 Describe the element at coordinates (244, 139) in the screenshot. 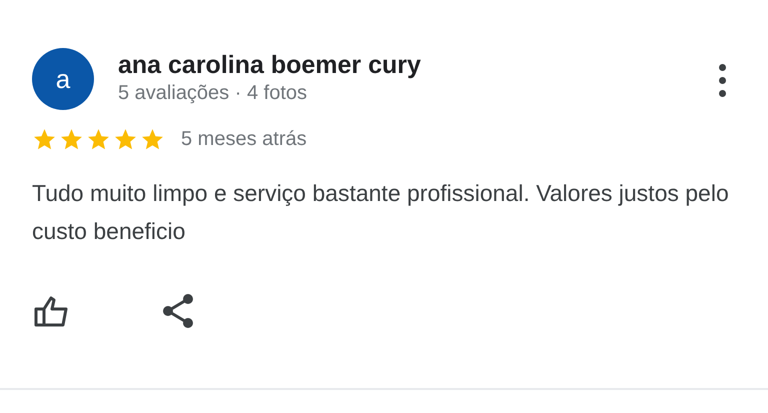

I see `review-time: 5 meses atrás` at that location.